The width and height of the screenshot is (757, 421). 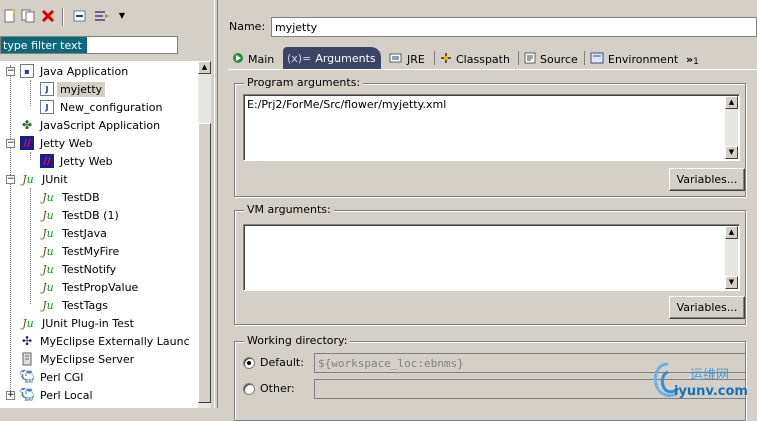 I want to click on tree-item-java-application: ▪ Java Application, so click(x=75, y=71).